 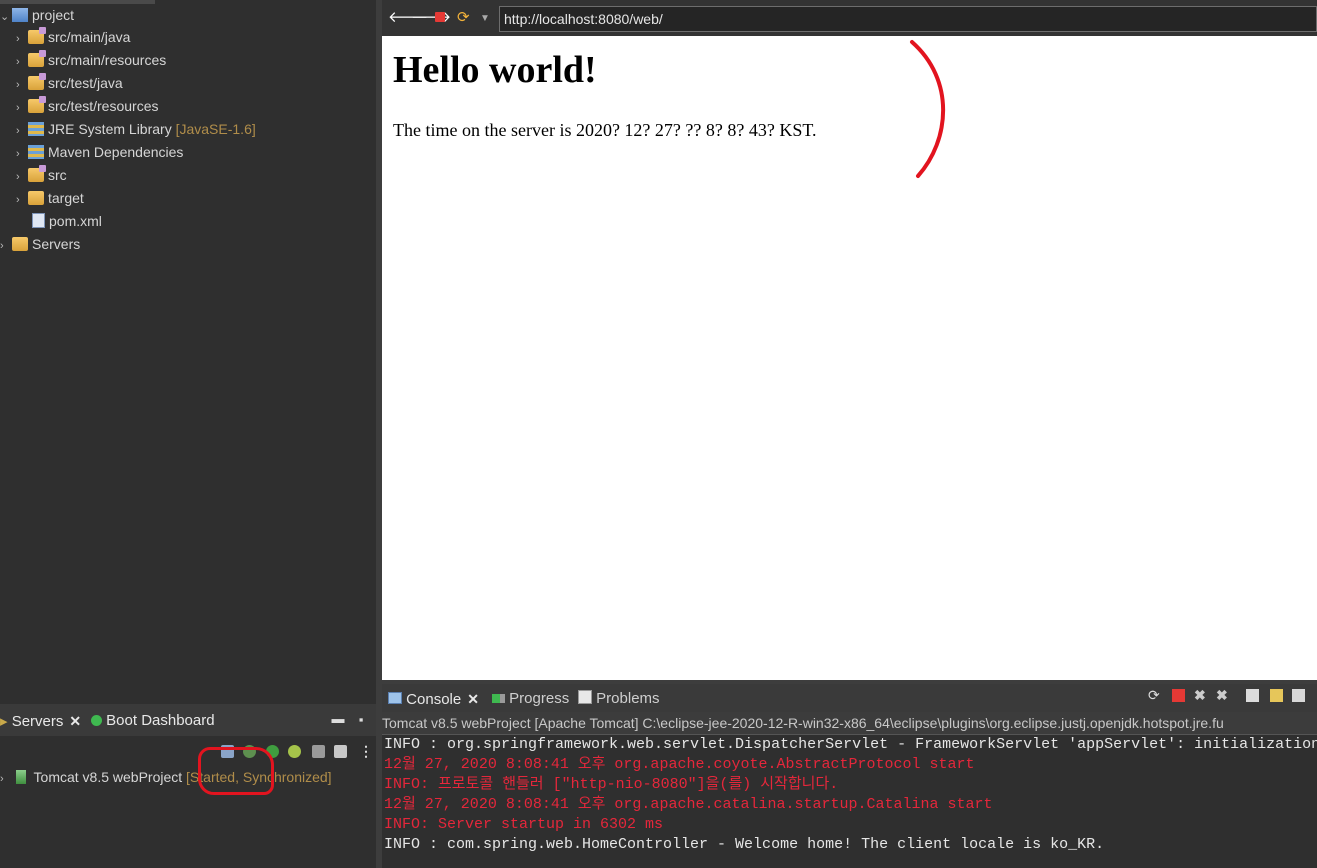 I want to click on scroll-lock-icon, so click(x=1276, y=695).